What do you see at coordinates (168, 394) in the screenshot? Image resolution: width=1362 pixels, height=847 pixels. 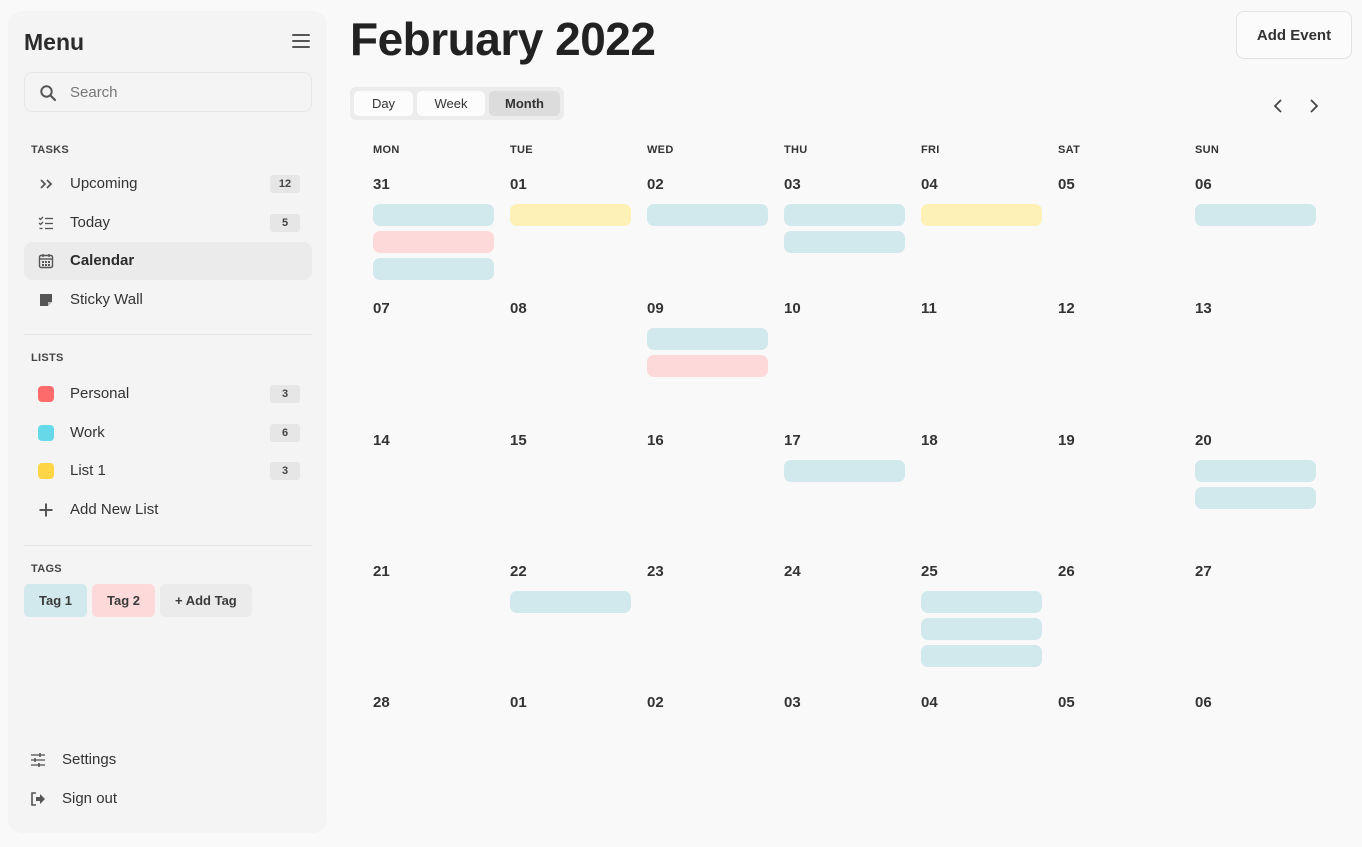 I see `list-item-personal: Personal 3` at bounding box center [168, 394].